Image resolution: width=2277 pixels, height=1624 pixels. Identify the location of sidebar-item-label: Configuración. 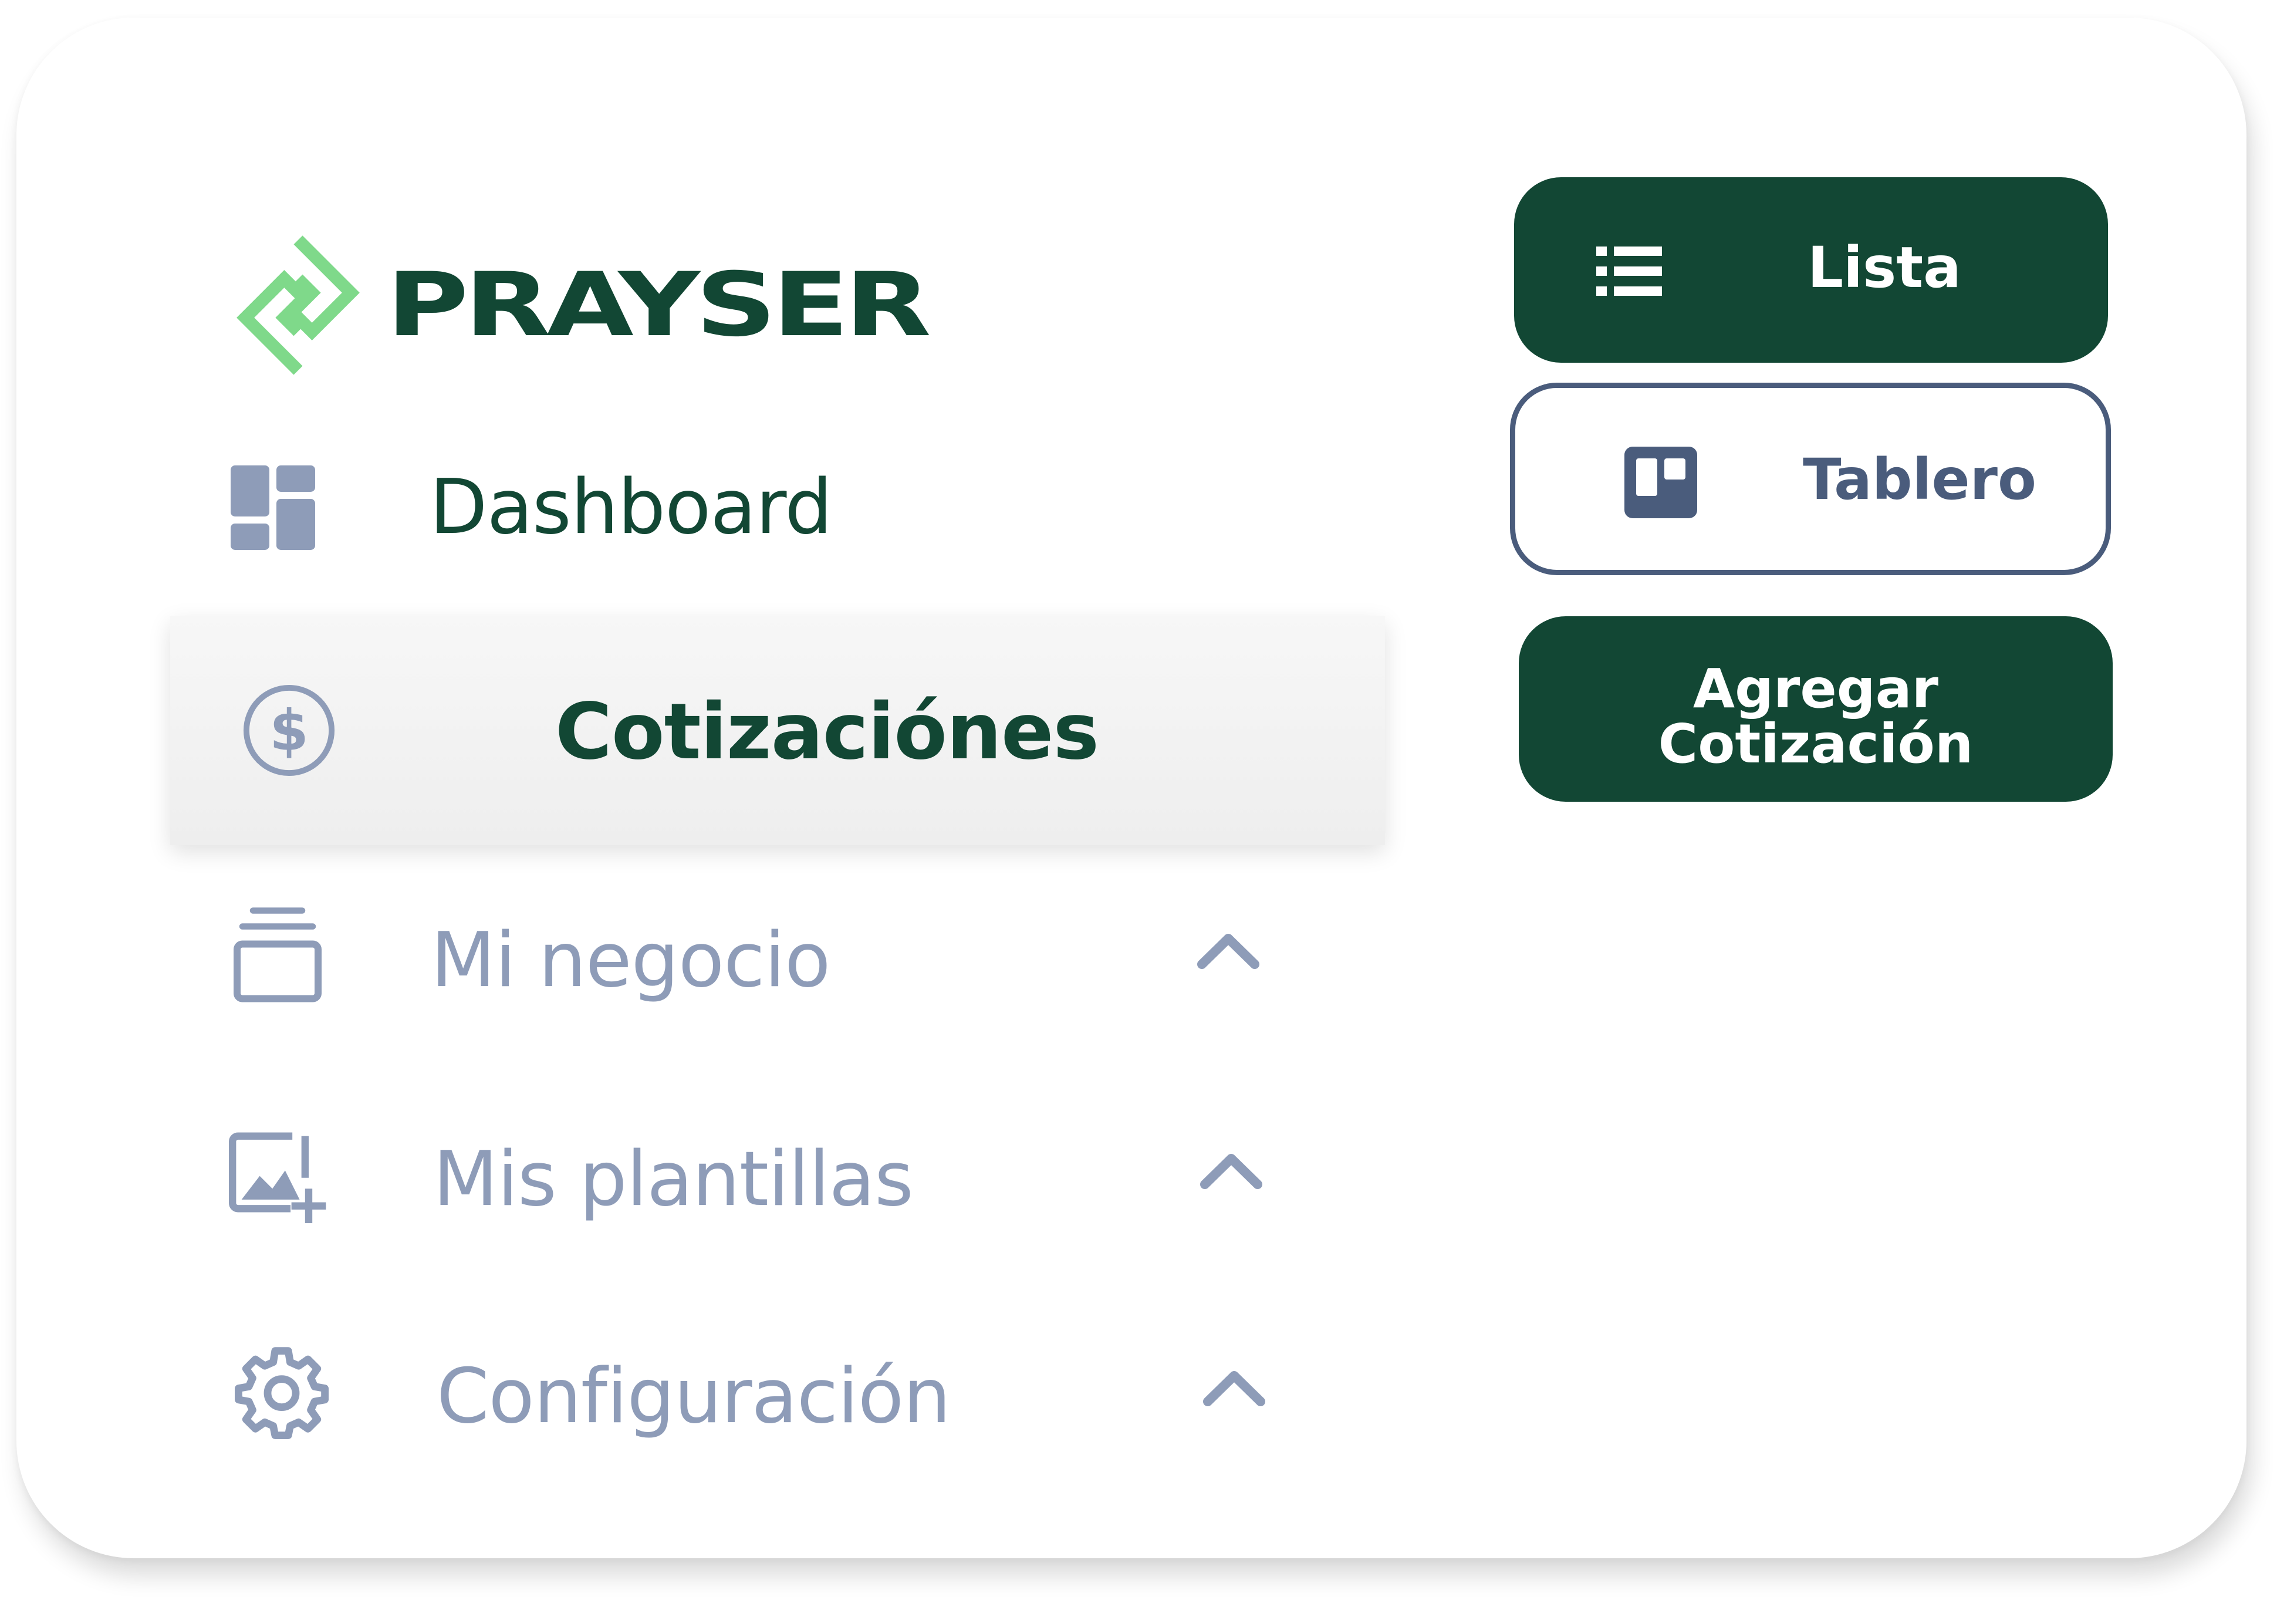
(694, 1396).